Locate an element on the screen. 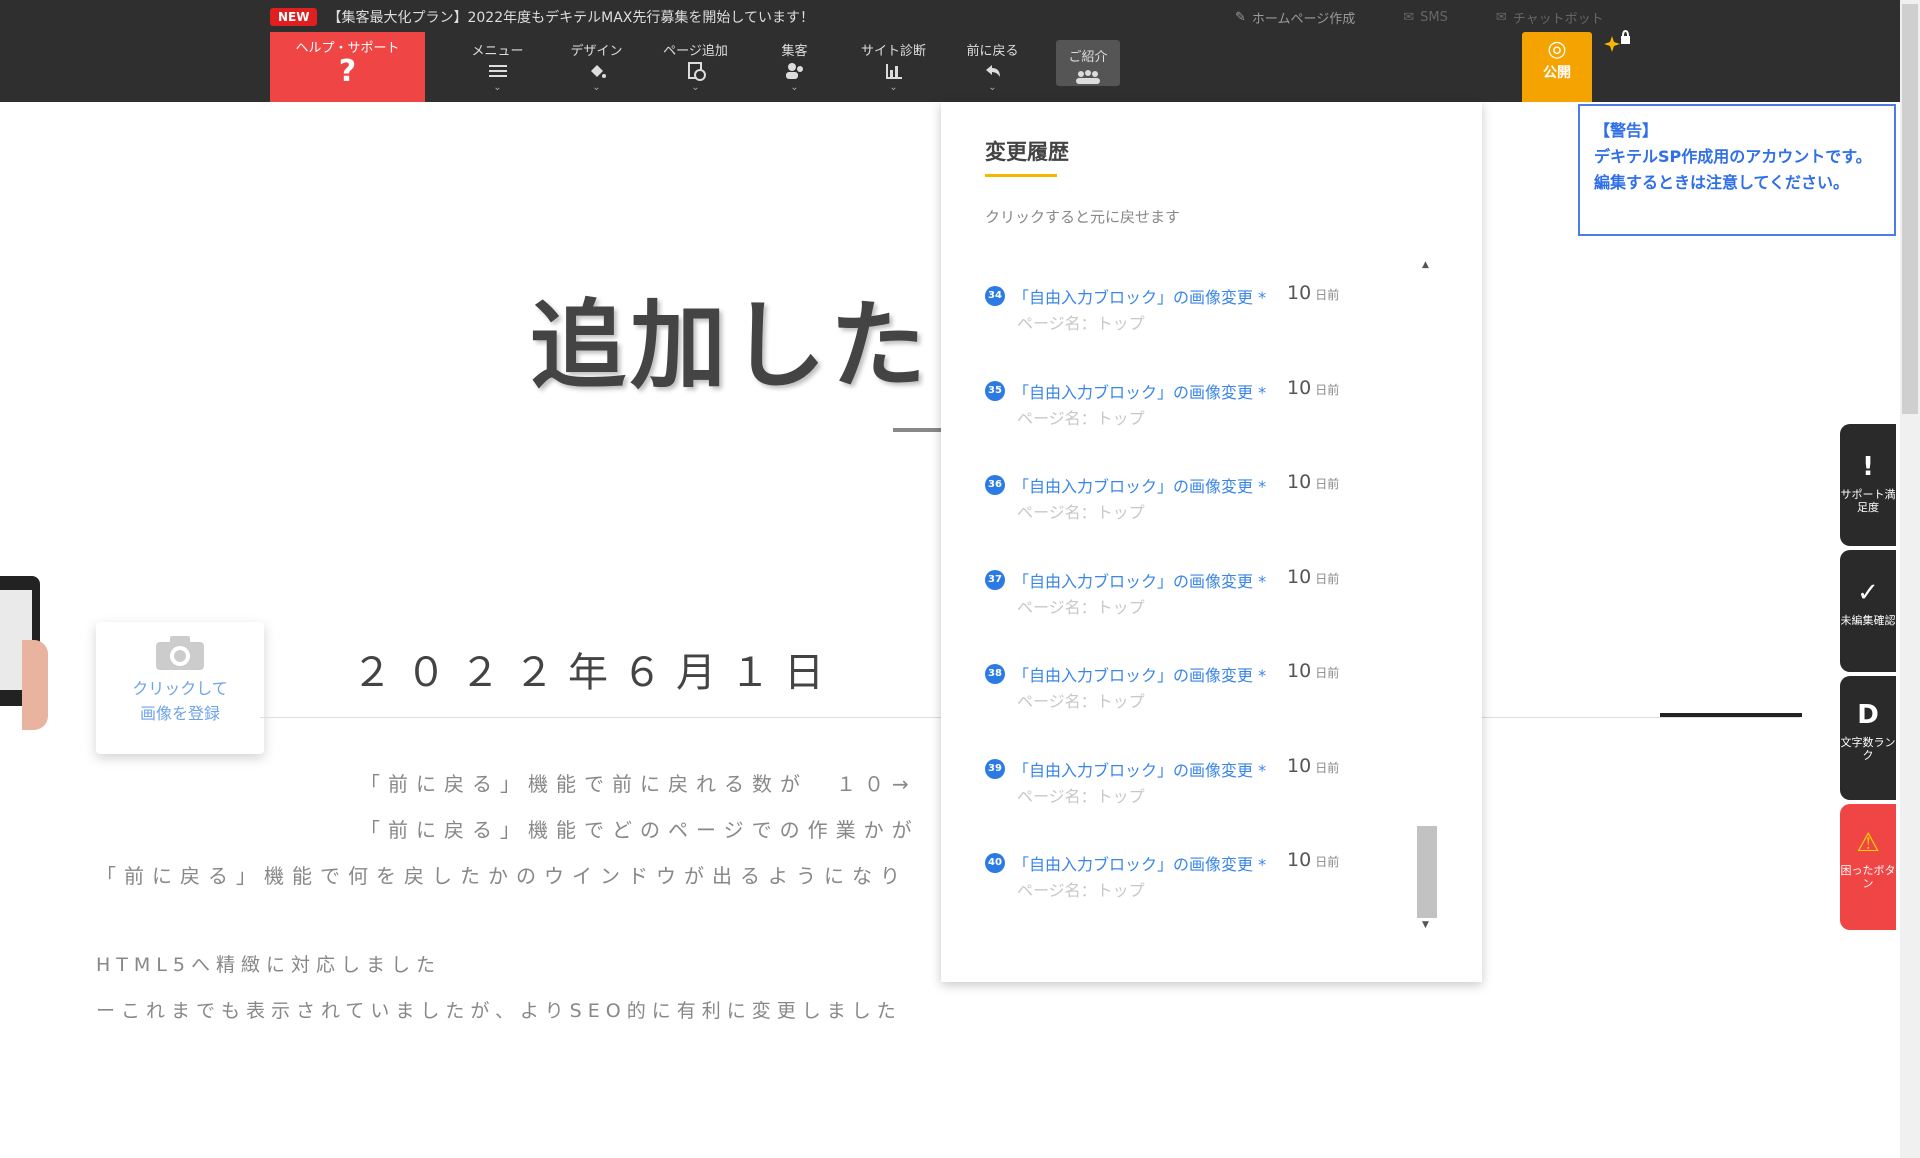  history-item-number: 40 is located at coordinates (995, 863).